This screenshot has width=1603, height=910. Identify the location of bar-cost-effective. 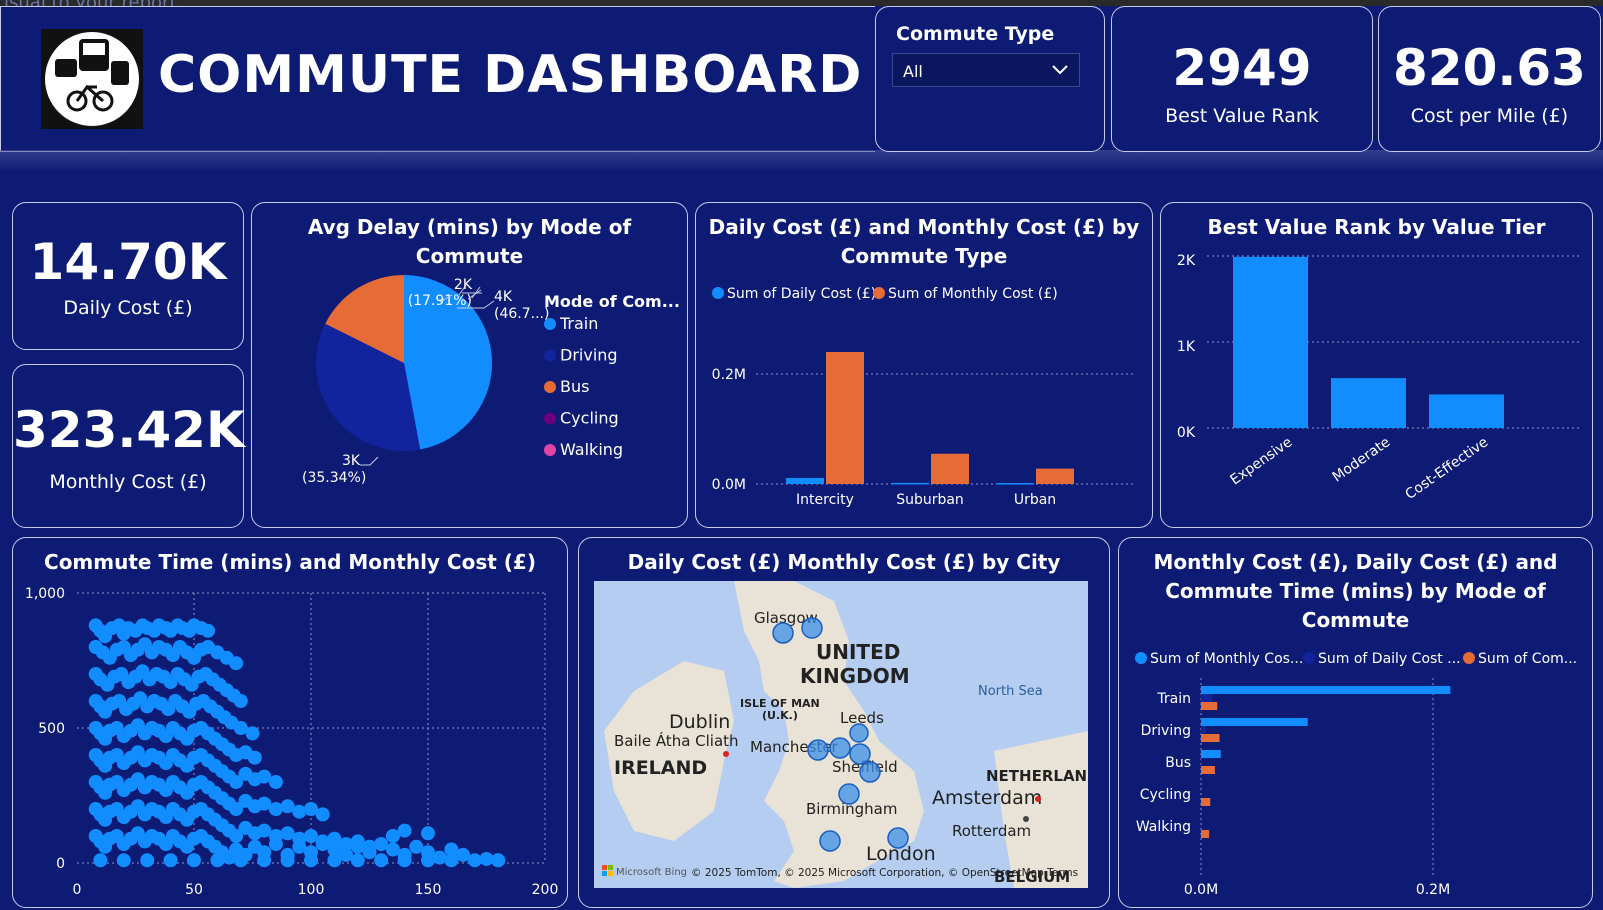
(1466, 411).